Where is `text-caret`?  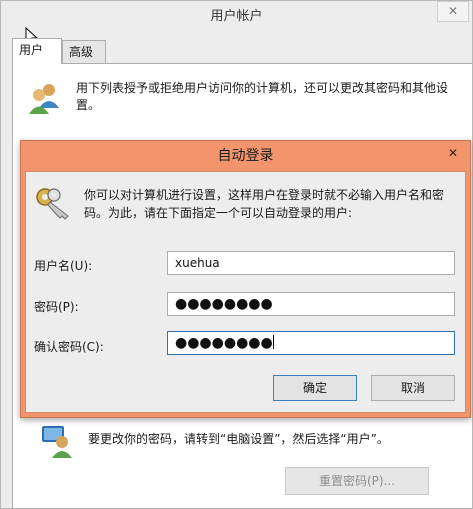
text-caret is located at coordinates (273, 342).